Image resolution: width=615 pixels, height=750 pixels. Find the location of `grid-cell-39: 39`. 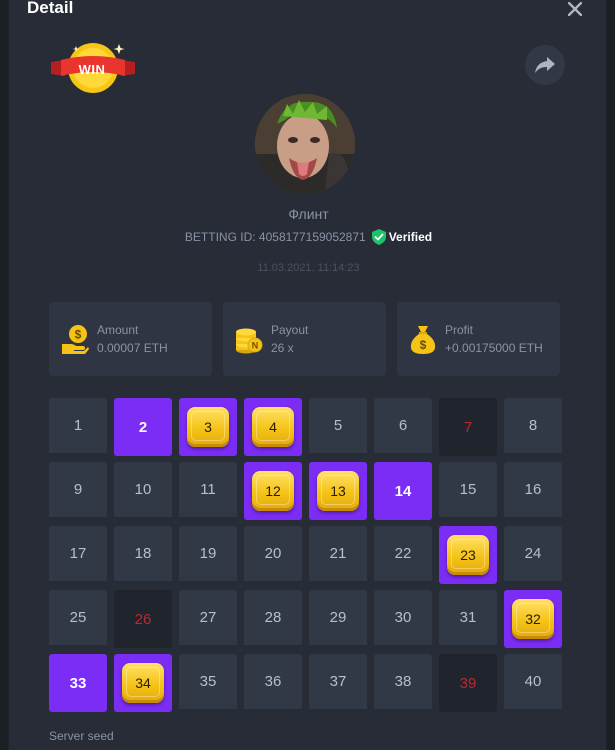

grid-cell-39: 39 is located at coordinates (468, 683).